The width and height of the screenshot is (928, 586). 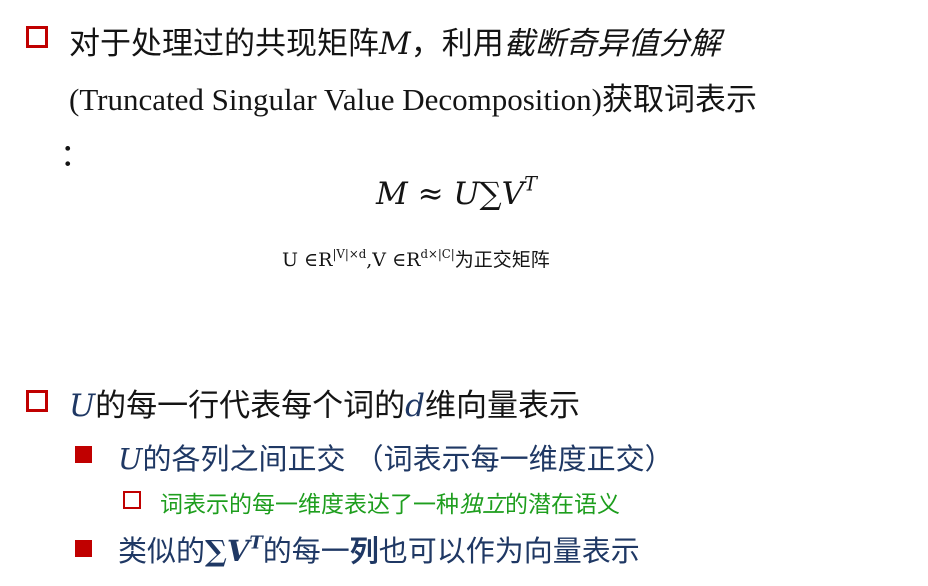 I want to click on bullet1-middle: ，利用, so click(x=457, y=44).